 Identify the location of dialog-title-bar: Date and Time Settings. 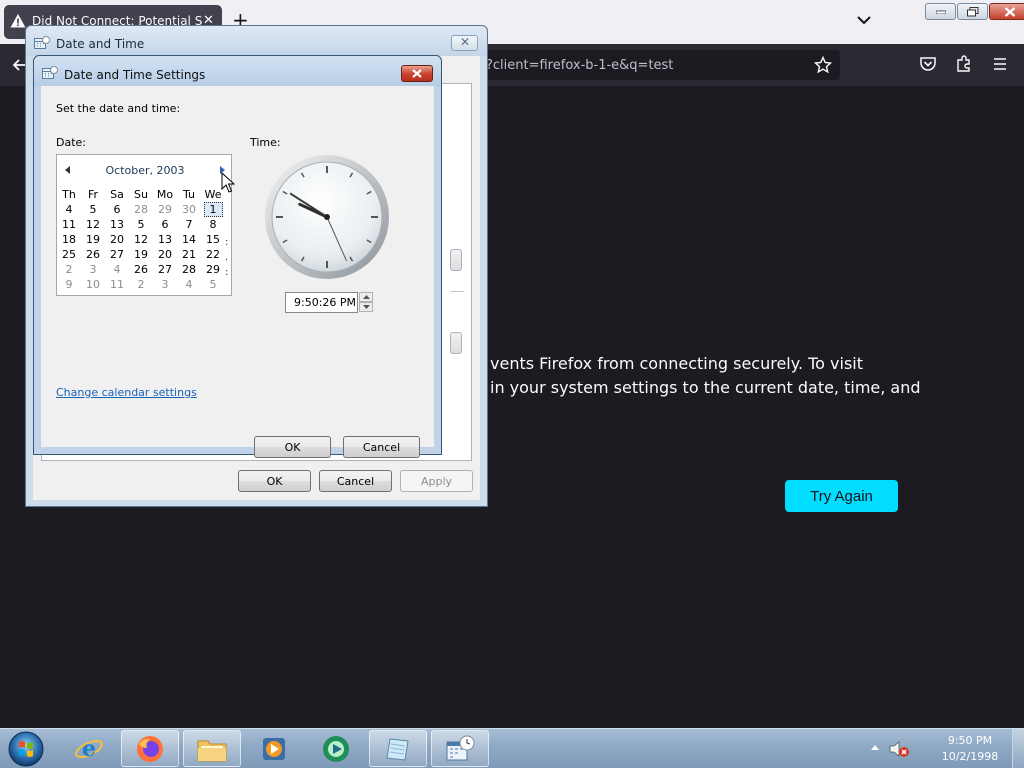
(237, 71).